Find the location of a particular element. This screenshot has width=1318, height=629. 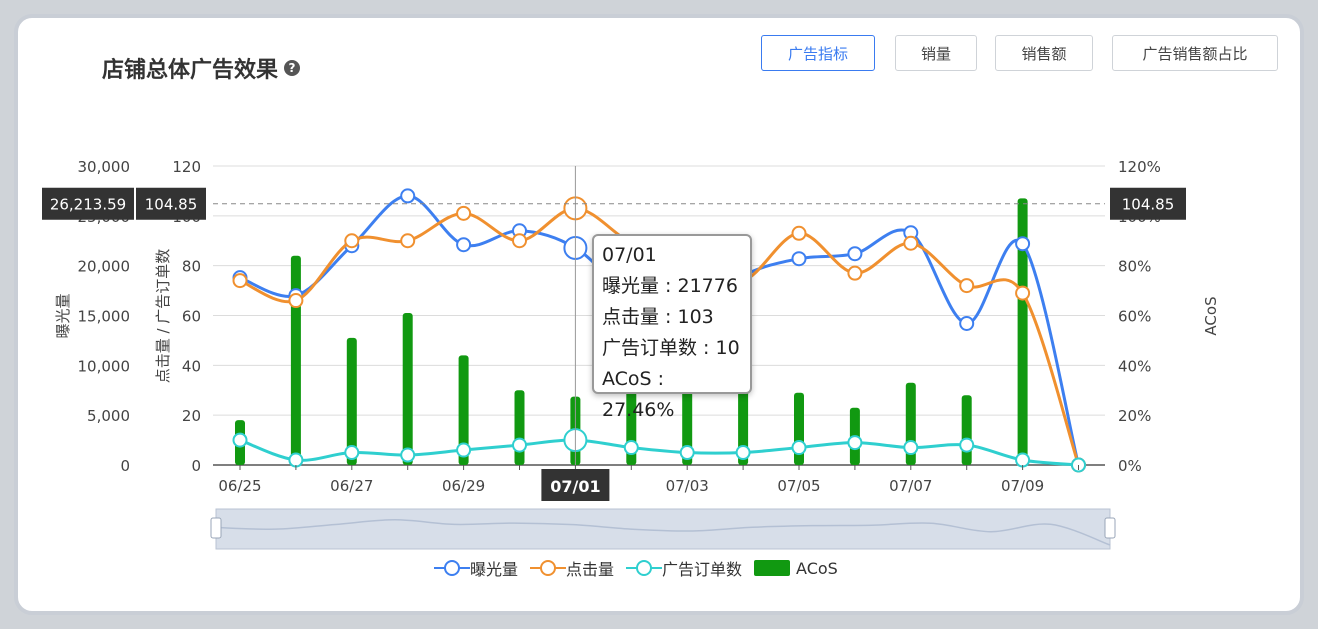

legend-item-impressions: 曝光量 is located at coordinates (476, 568).